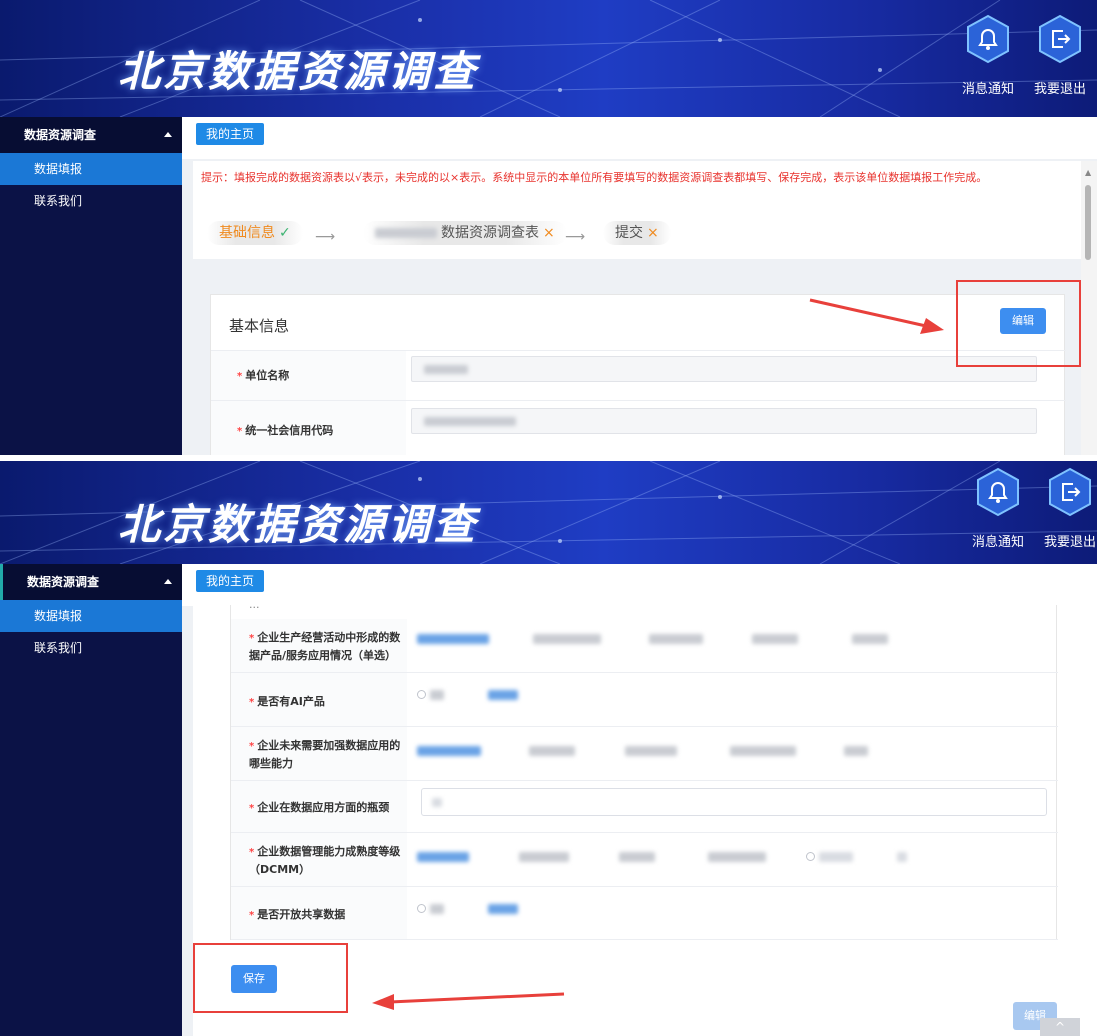 The image size is (1097, 1036). Describe the element at coordinates (63, 582) in the screenshot. I see `sidebar-section-label: 数据资源调查` at that location.